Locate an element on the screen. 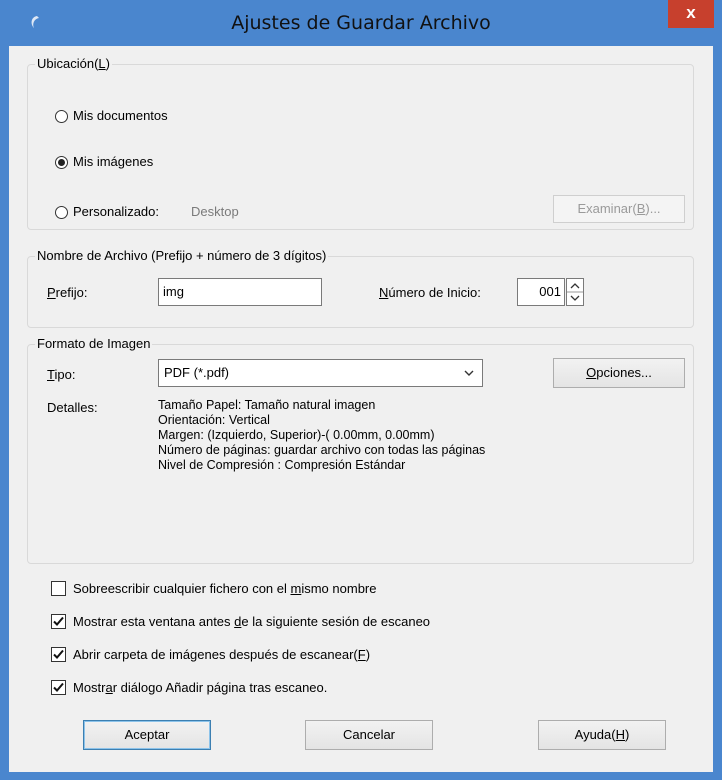 Image resolution: width=722 pixels, height=780 pixels. details-label: Detalles: is located at coordinates (72, 407).